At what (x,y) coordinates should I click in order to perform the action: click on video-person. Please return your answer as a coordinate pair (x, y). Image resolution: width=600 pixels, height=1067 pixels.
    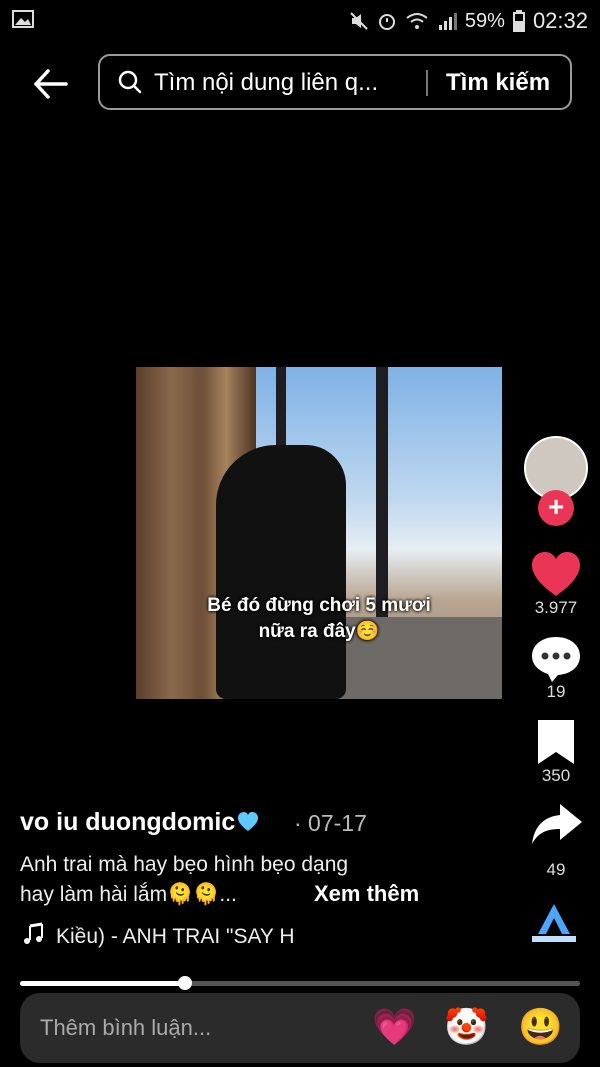
    Looking at the image, I should click on (281, 572).